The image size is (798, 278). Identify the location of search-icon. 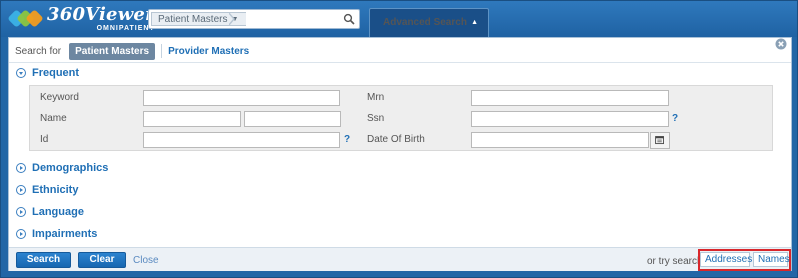
(349, 19).